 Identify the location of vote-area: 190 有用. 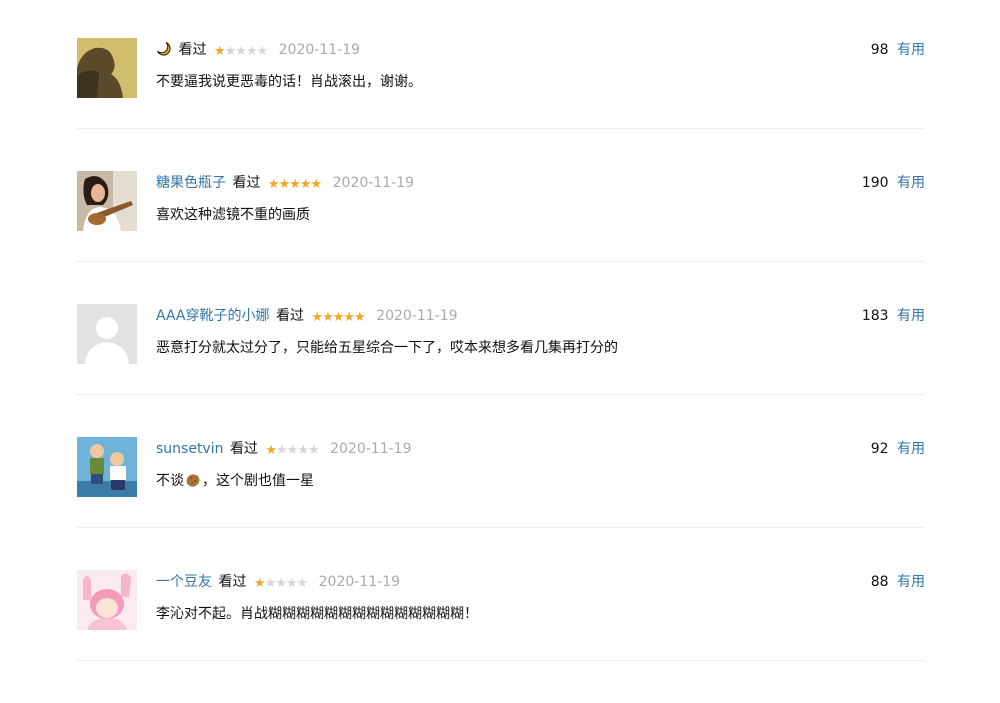
(893, 183).